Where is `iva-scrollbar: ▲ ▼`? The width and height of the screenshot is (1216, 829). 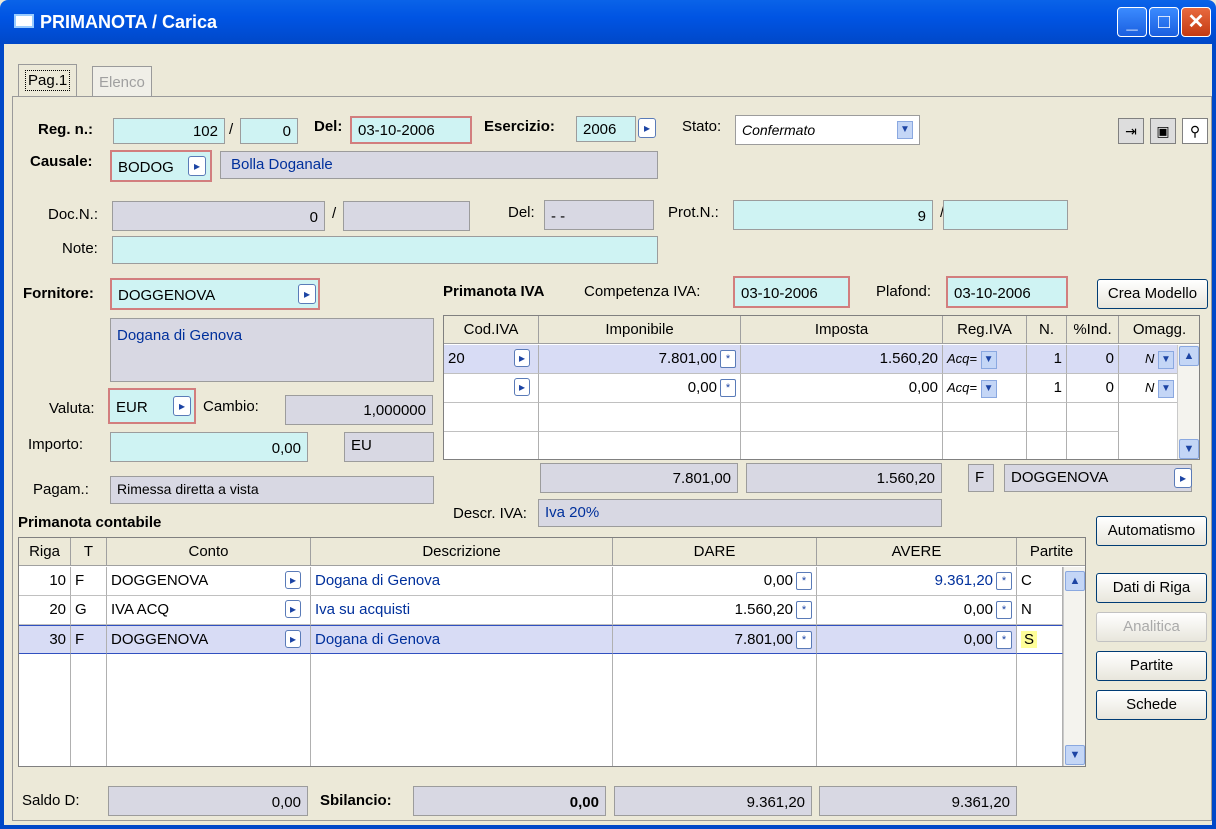 iva-scrollbar: ▲ ▼ is located at coordinates (1188, 402).